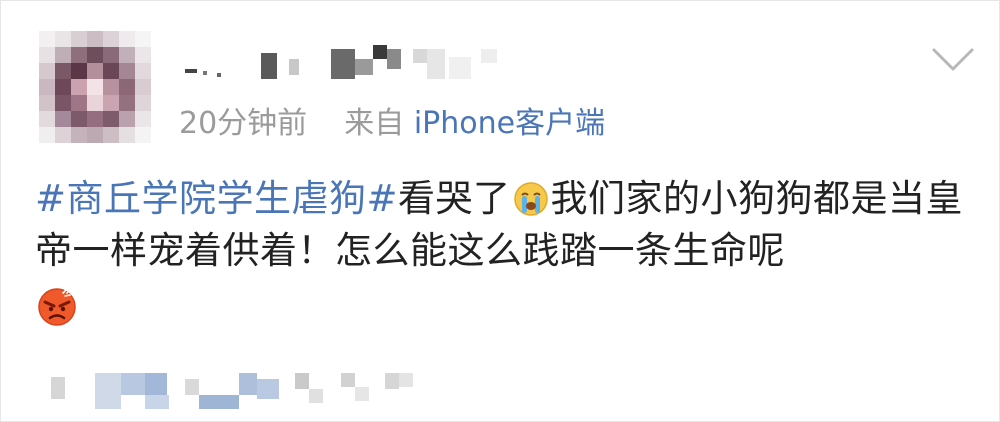  Describe the element at coordinates (95, 87) in the screenshot. I see `avatar` at that location.